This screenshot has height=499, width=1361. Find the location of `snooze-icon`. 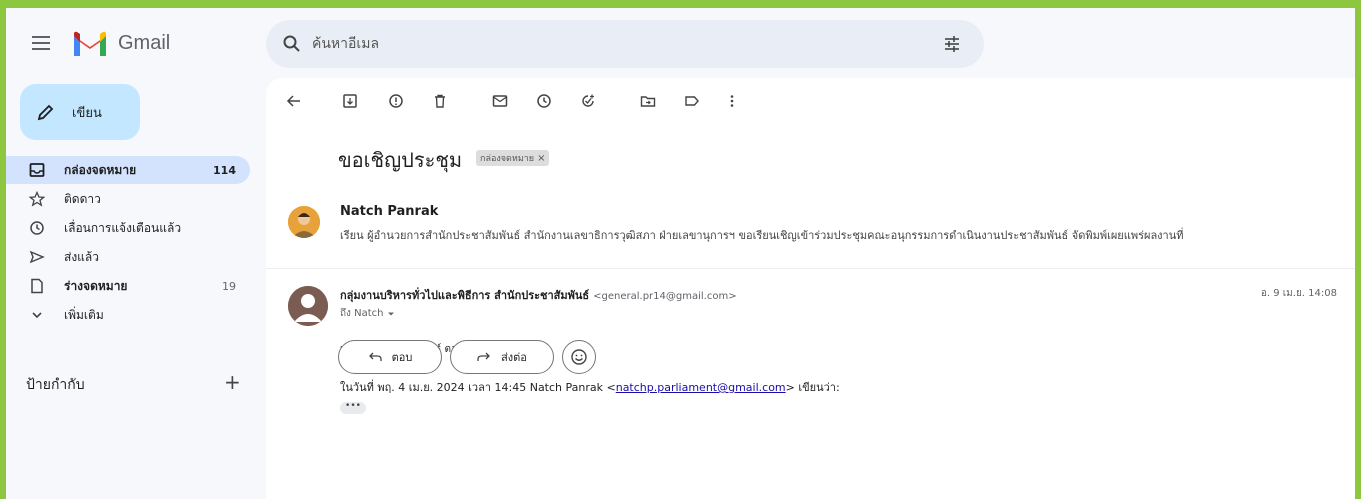

snooze-icon is located at coordinates (544, 101).